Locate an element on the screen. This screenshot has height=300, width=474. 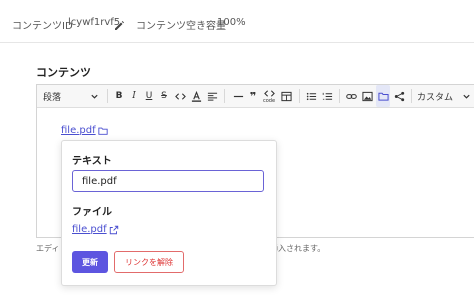
external-link-icon is located at coordinates (113, 229).